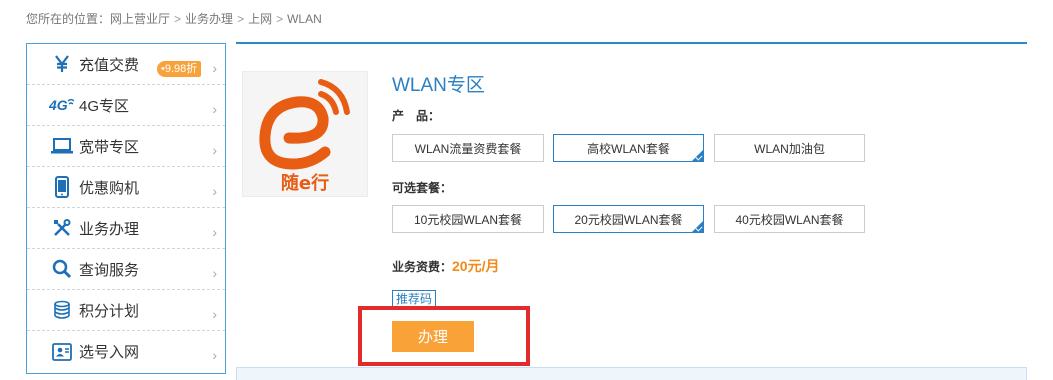  I want to click on sidebar-item-query: 查询服务 ›, so click(126, 269).